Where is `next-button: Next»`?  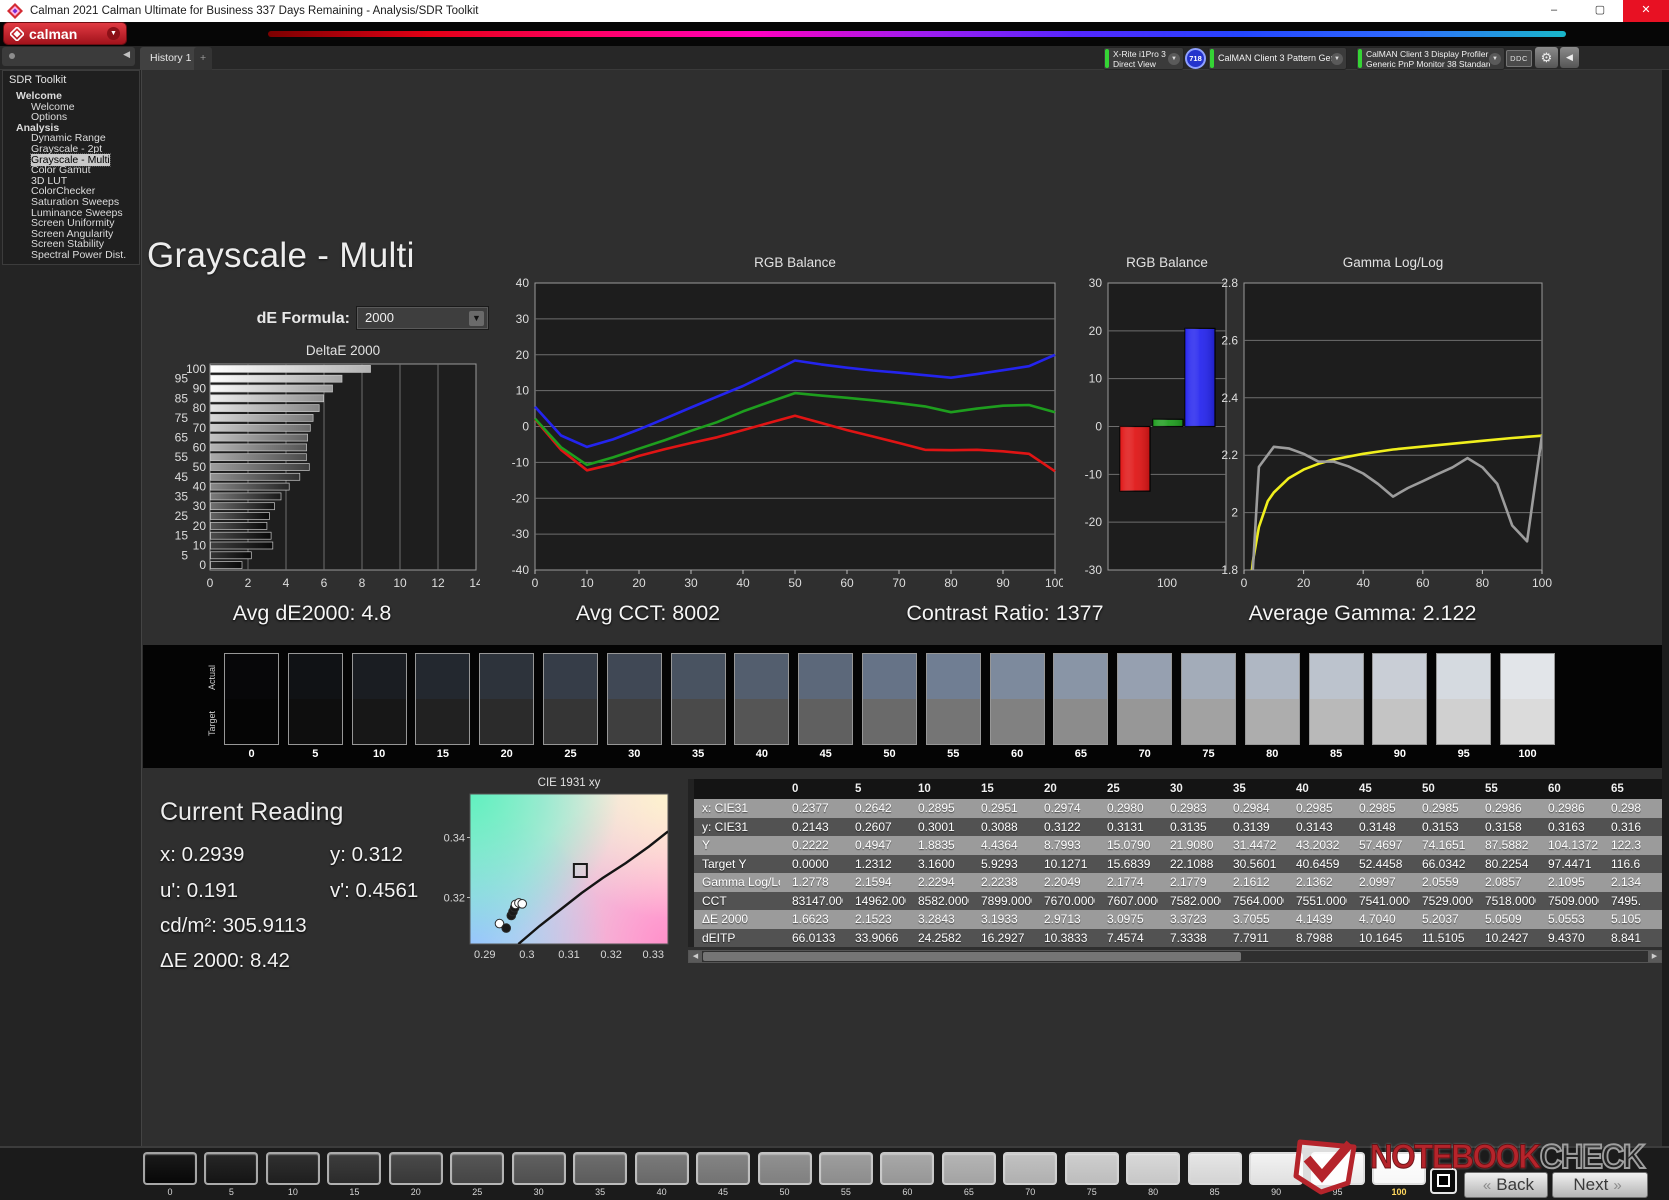
next-button: Next» is located at coordinates (1600, 1185).